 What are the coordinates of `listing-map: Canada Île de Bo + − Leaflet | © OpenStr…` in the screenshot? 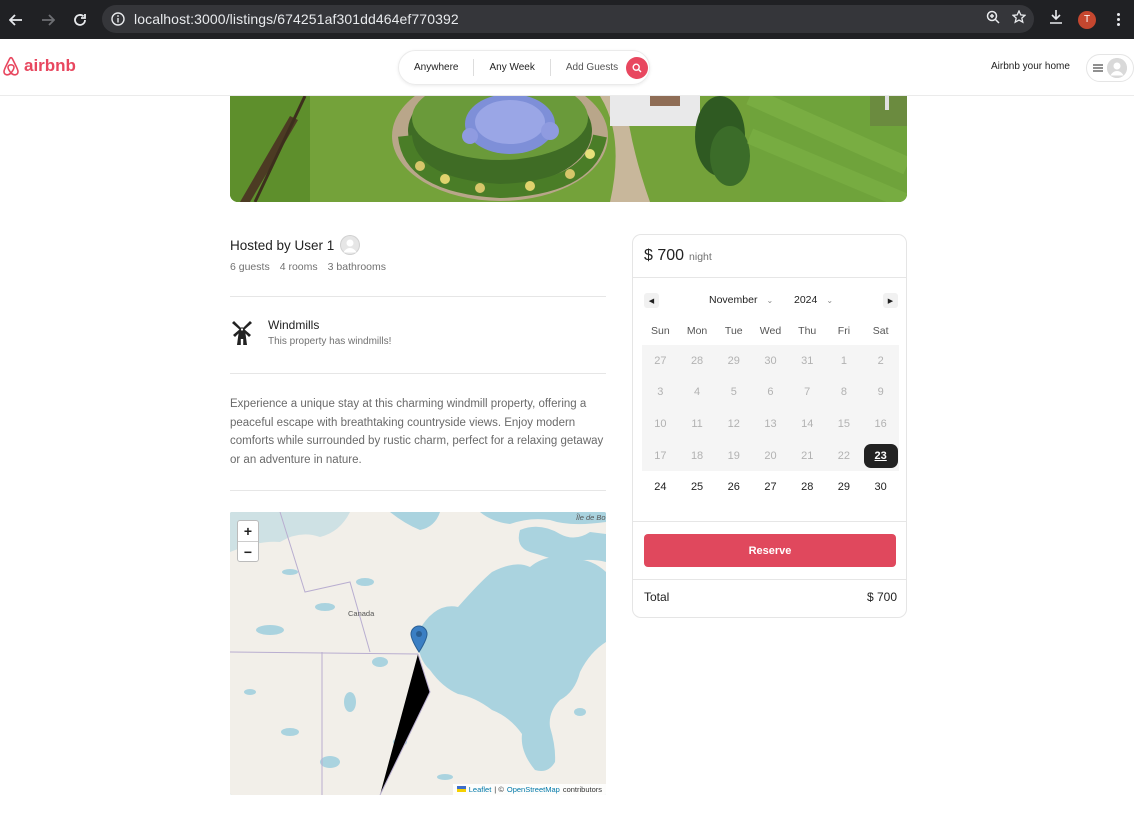 It's located at (418, 653).